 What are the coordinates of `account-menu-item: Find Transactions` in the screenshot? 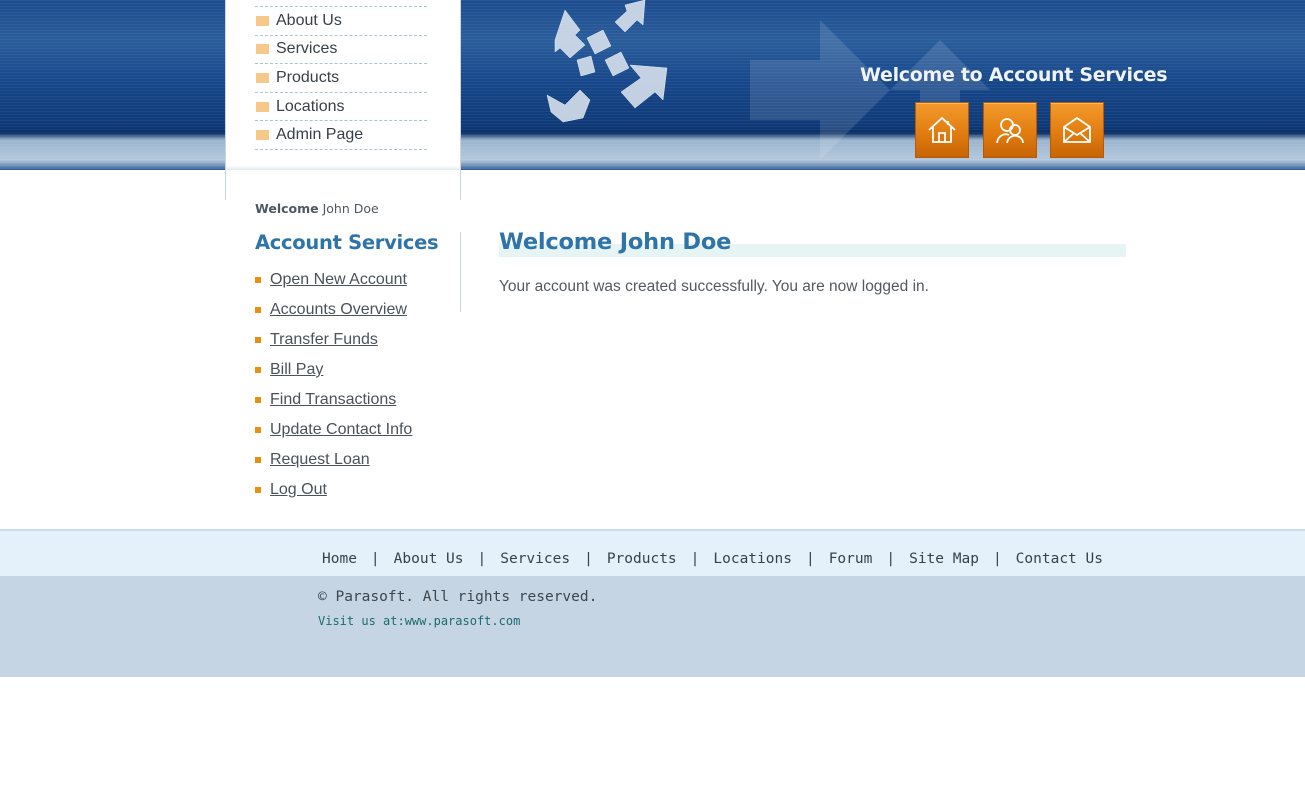 It's located at (333, 400).